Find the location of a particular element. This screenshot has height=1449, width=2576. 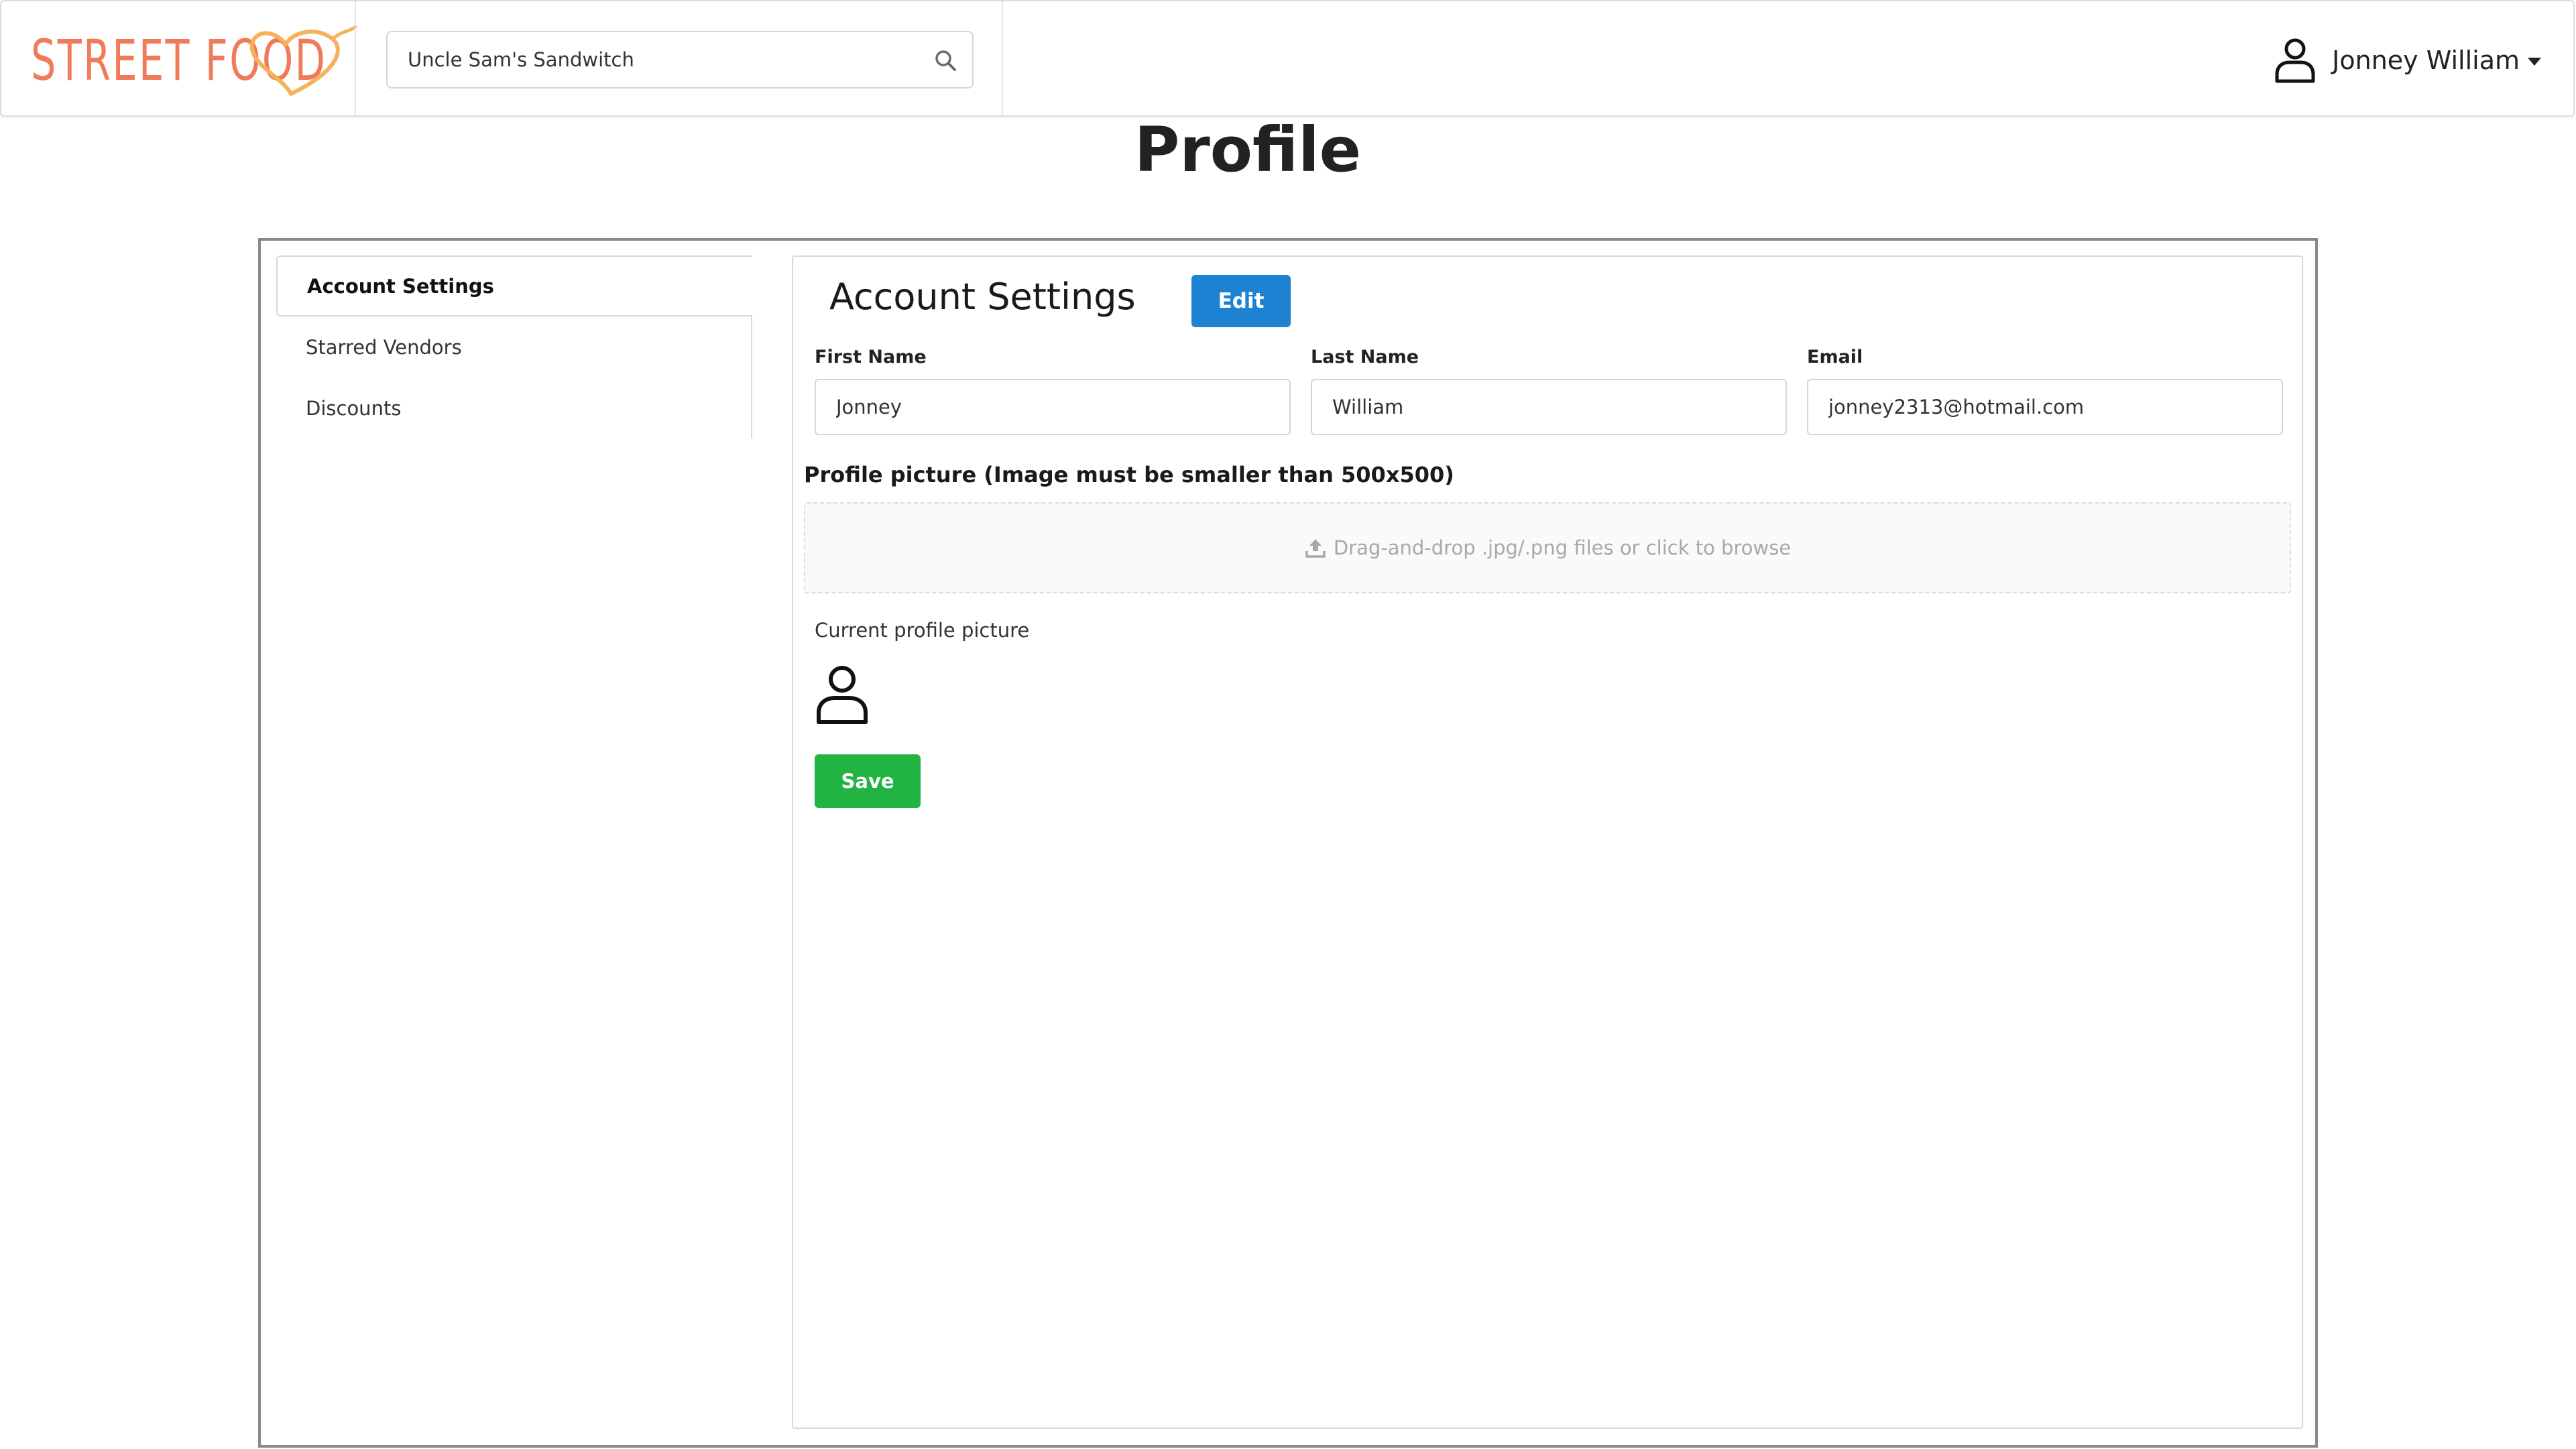

page-title: Profile is located at coordinates (1248, 150).